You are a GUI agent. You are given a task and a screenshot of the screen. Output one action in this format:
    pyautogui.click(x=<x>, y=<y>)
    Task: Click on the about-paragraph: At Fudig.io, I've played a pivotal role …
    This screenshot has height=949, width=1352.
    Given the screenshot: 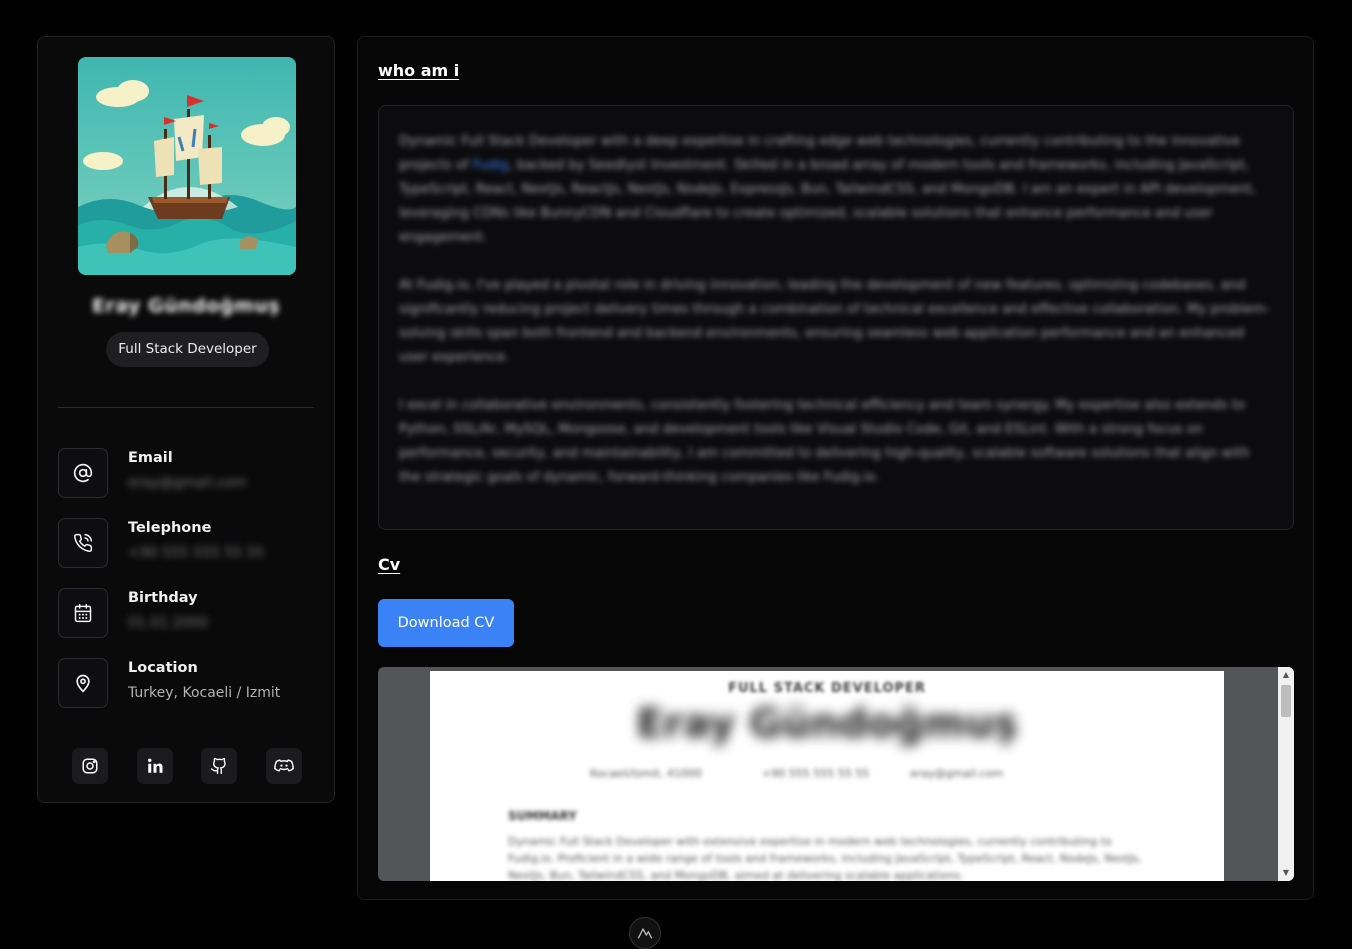 What is the action you would take?
    pyautogui.click(x=834, y=321)
    